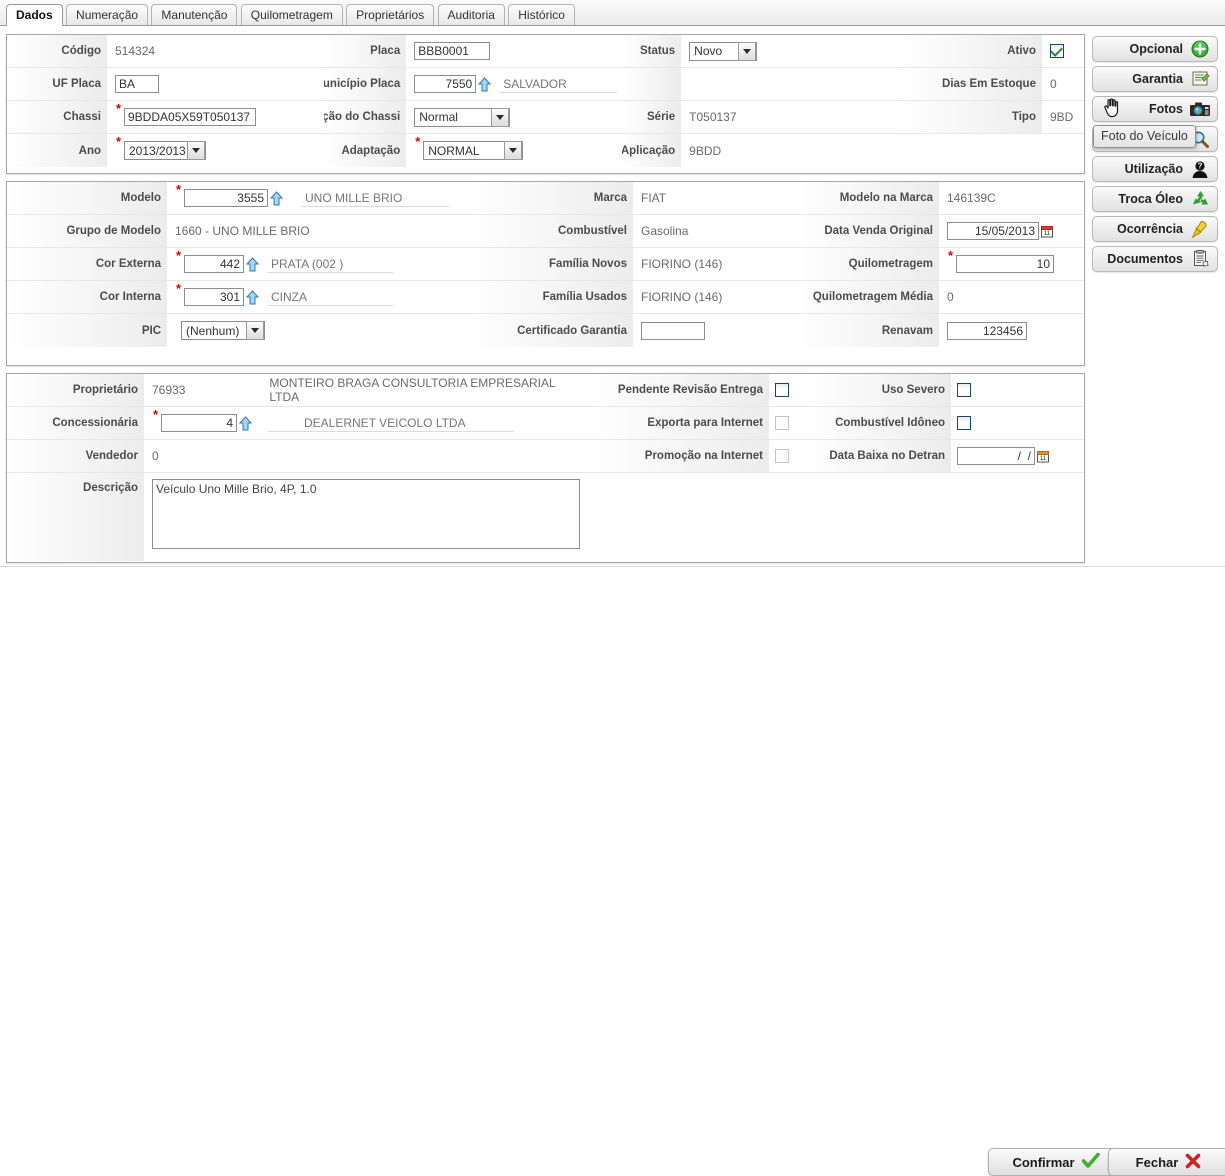 This screenshot has height=1176, width=1225. What do you see at coordinates (964, 423) in the screenshot?
I see `combustivel-idoneo-checkbox` at bounding box center [964, 423].